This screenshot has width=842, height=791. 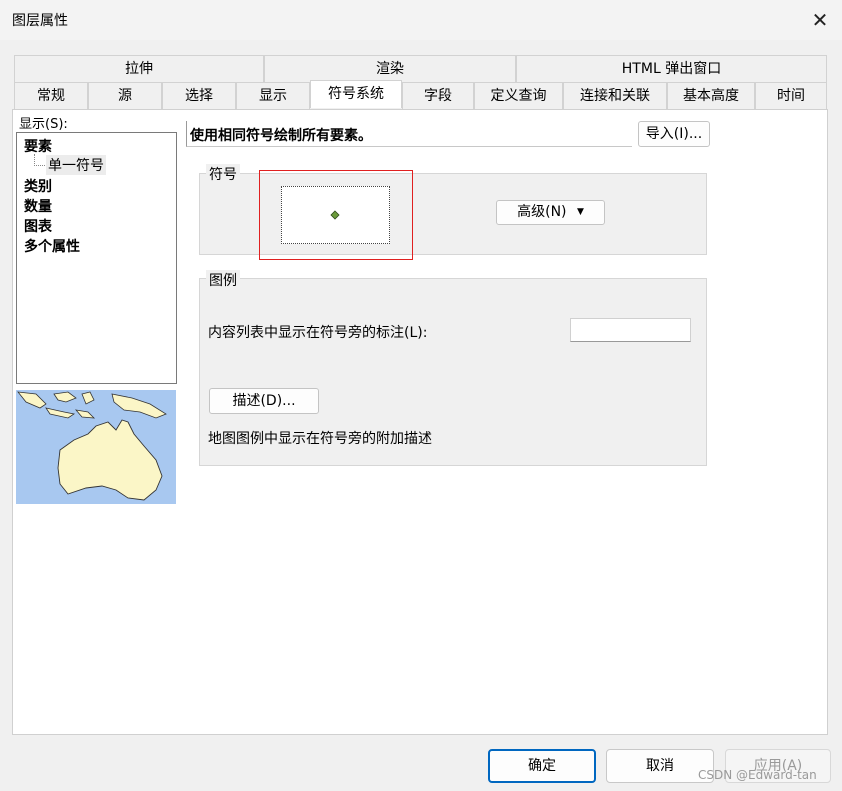 What do you see at coordinates (43, 124) in the screenshot?
I see `show-label: 显示(S):` at bounding box center [43, 124].